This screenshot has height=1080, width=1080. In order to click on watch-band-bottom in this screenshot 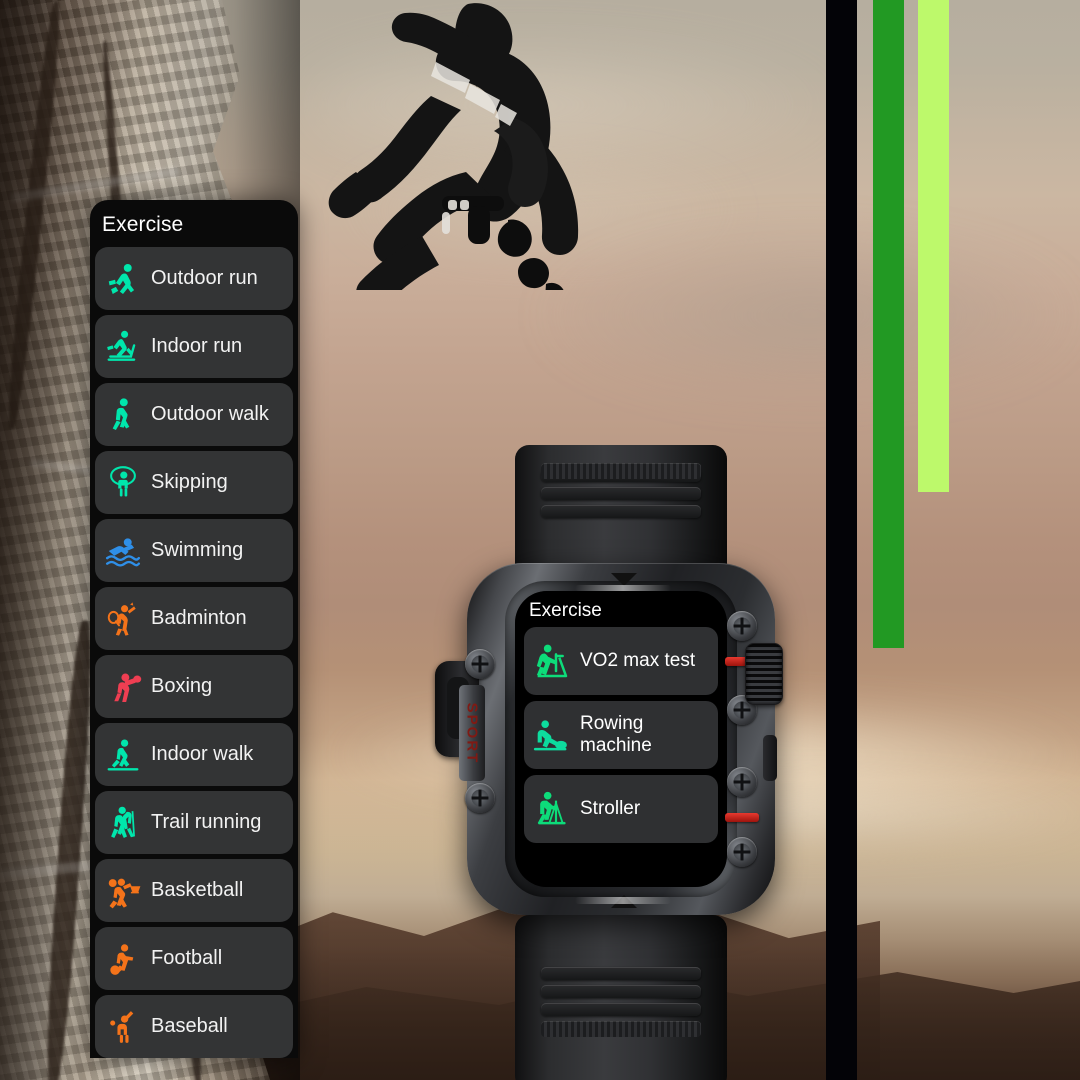, I will do `click(621, 997)`.